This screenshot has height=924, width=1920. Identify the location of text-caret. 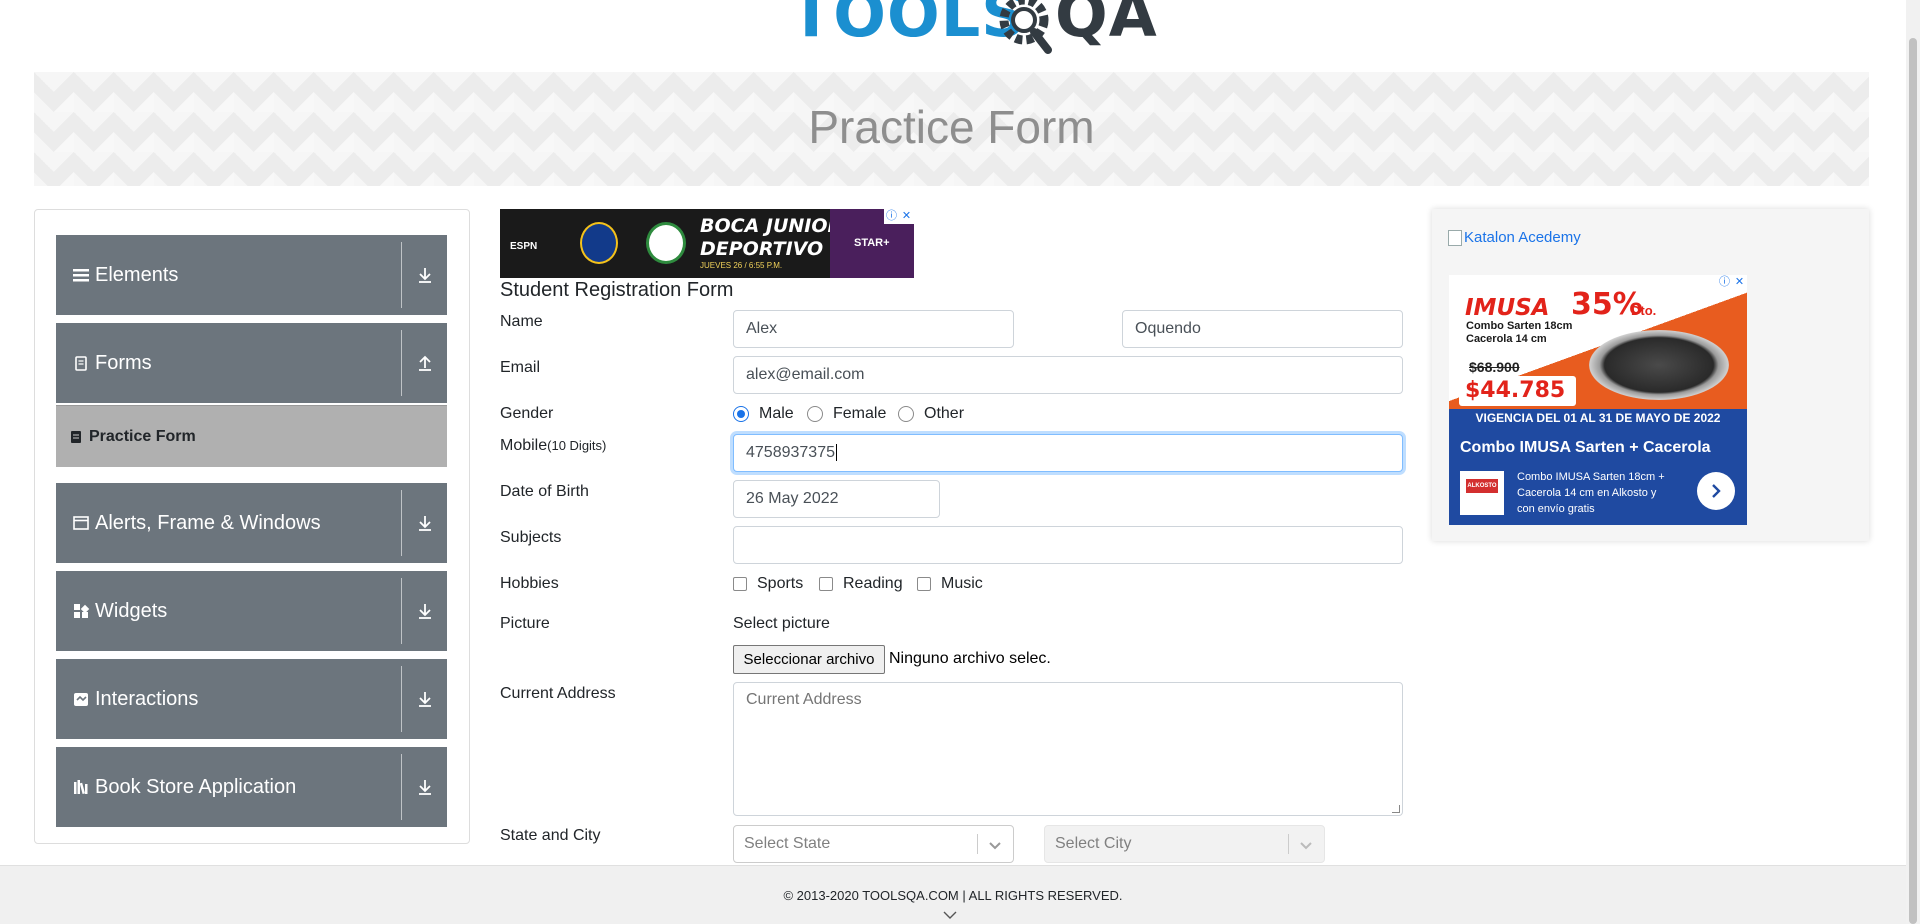
(836, 453).